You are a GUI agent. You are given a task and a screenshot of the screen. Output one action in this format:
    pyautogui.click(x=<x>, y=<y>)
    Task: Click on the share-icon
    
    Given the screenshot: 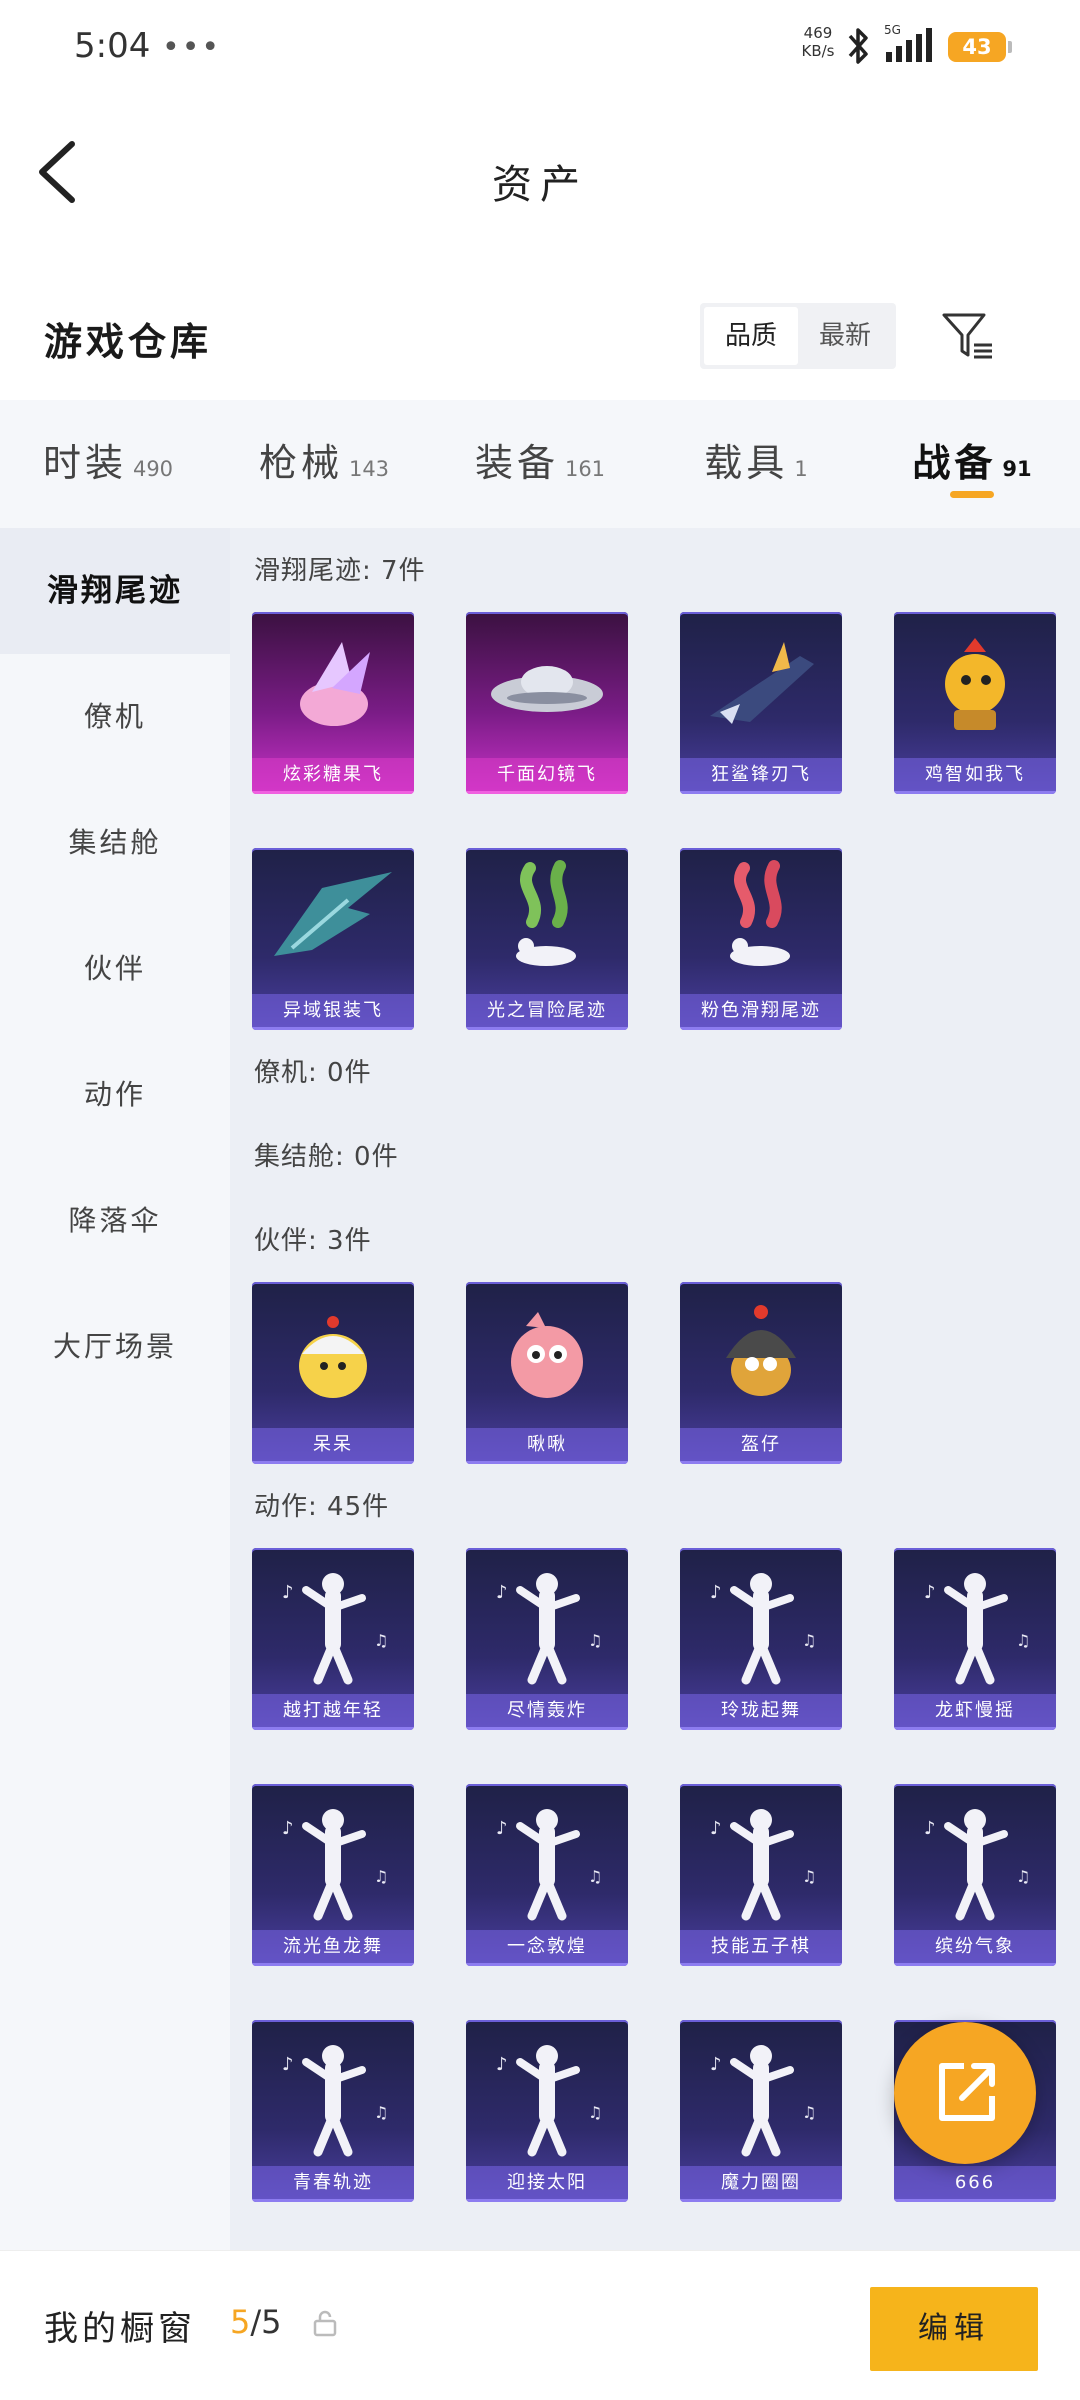 What is the action you would take?
    pyautogui.click(x=967, y=2092)
    